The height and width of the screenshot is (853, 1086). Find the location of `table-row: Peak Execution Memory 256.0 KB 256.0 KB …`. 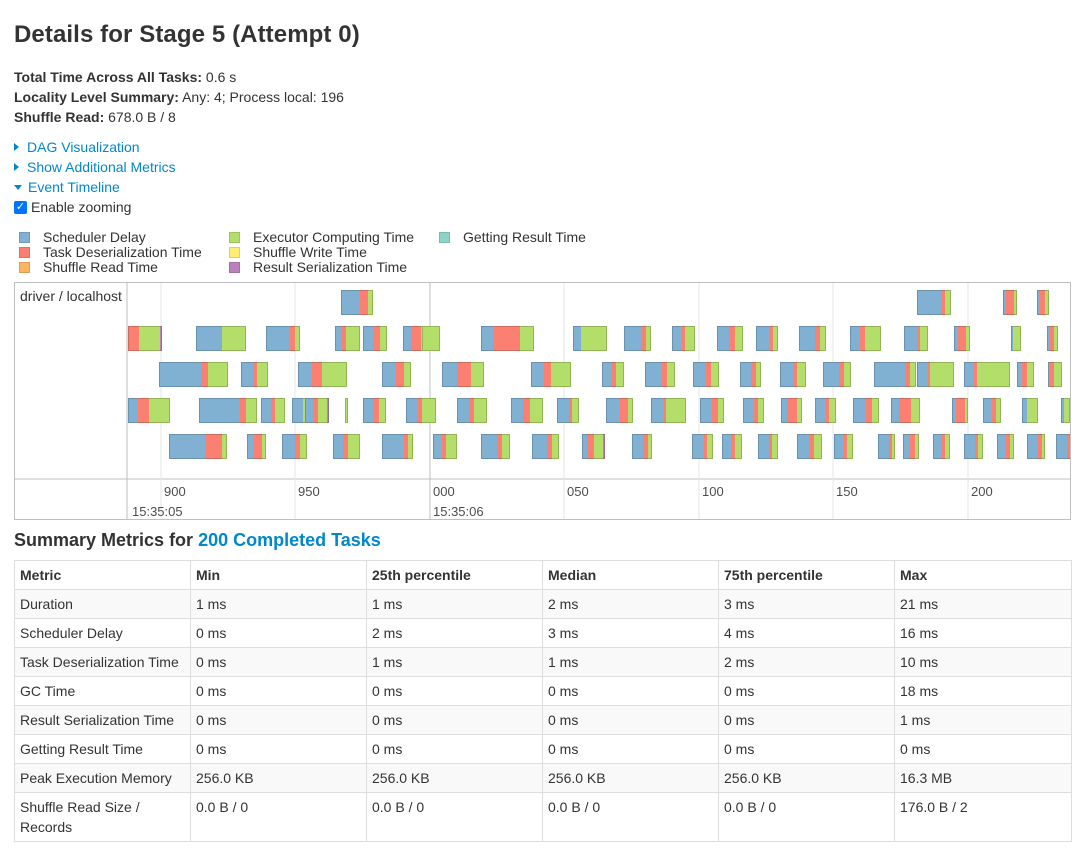

table-row: Peak Execution Memory 256.0 KB 256.0 KB … is located at coordinates (543, 778).